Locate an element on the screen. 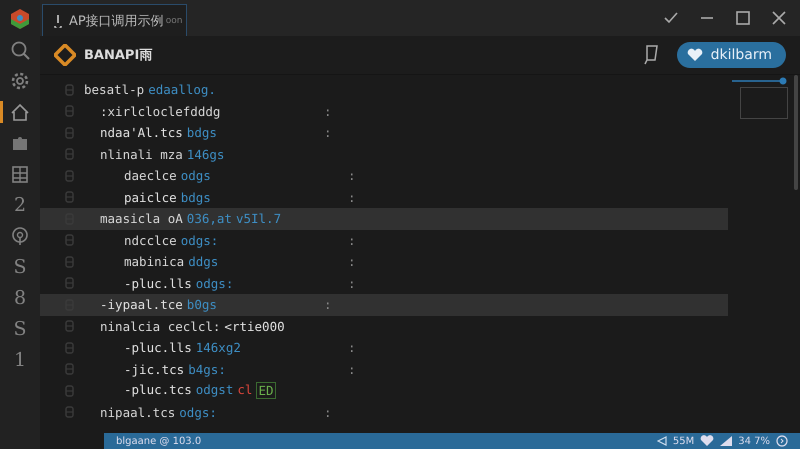 The height and width of the screenshot is (449, 800). scrollbar is located at coordinates (796, 132).